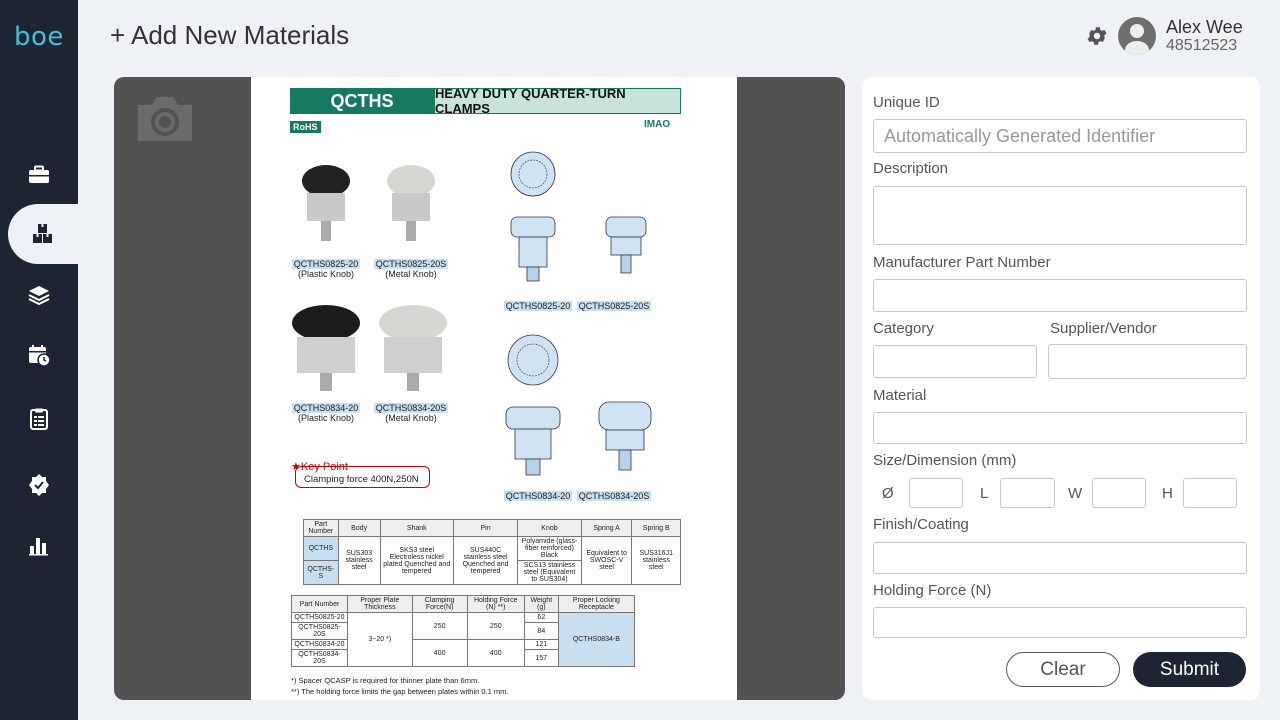 Image resolution: width=1280 pixels, height=720 pixels. I want to click on category-label: Category, so click(903, 328).